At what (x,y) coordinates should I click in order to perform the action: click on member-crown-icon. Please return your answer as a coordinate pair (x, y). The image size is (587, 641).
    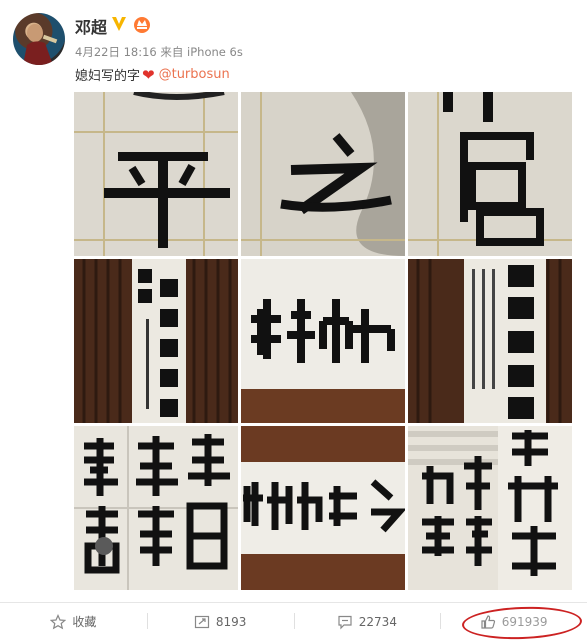
    Looking at the image, I should click on (142, 24).